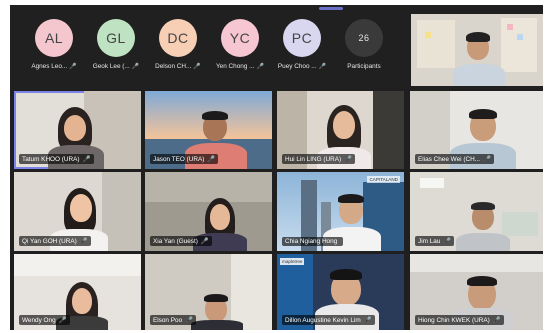 This screenshot has width=552, height=333. I want to click on participants-button: 26 Participants, so click(364, 52).